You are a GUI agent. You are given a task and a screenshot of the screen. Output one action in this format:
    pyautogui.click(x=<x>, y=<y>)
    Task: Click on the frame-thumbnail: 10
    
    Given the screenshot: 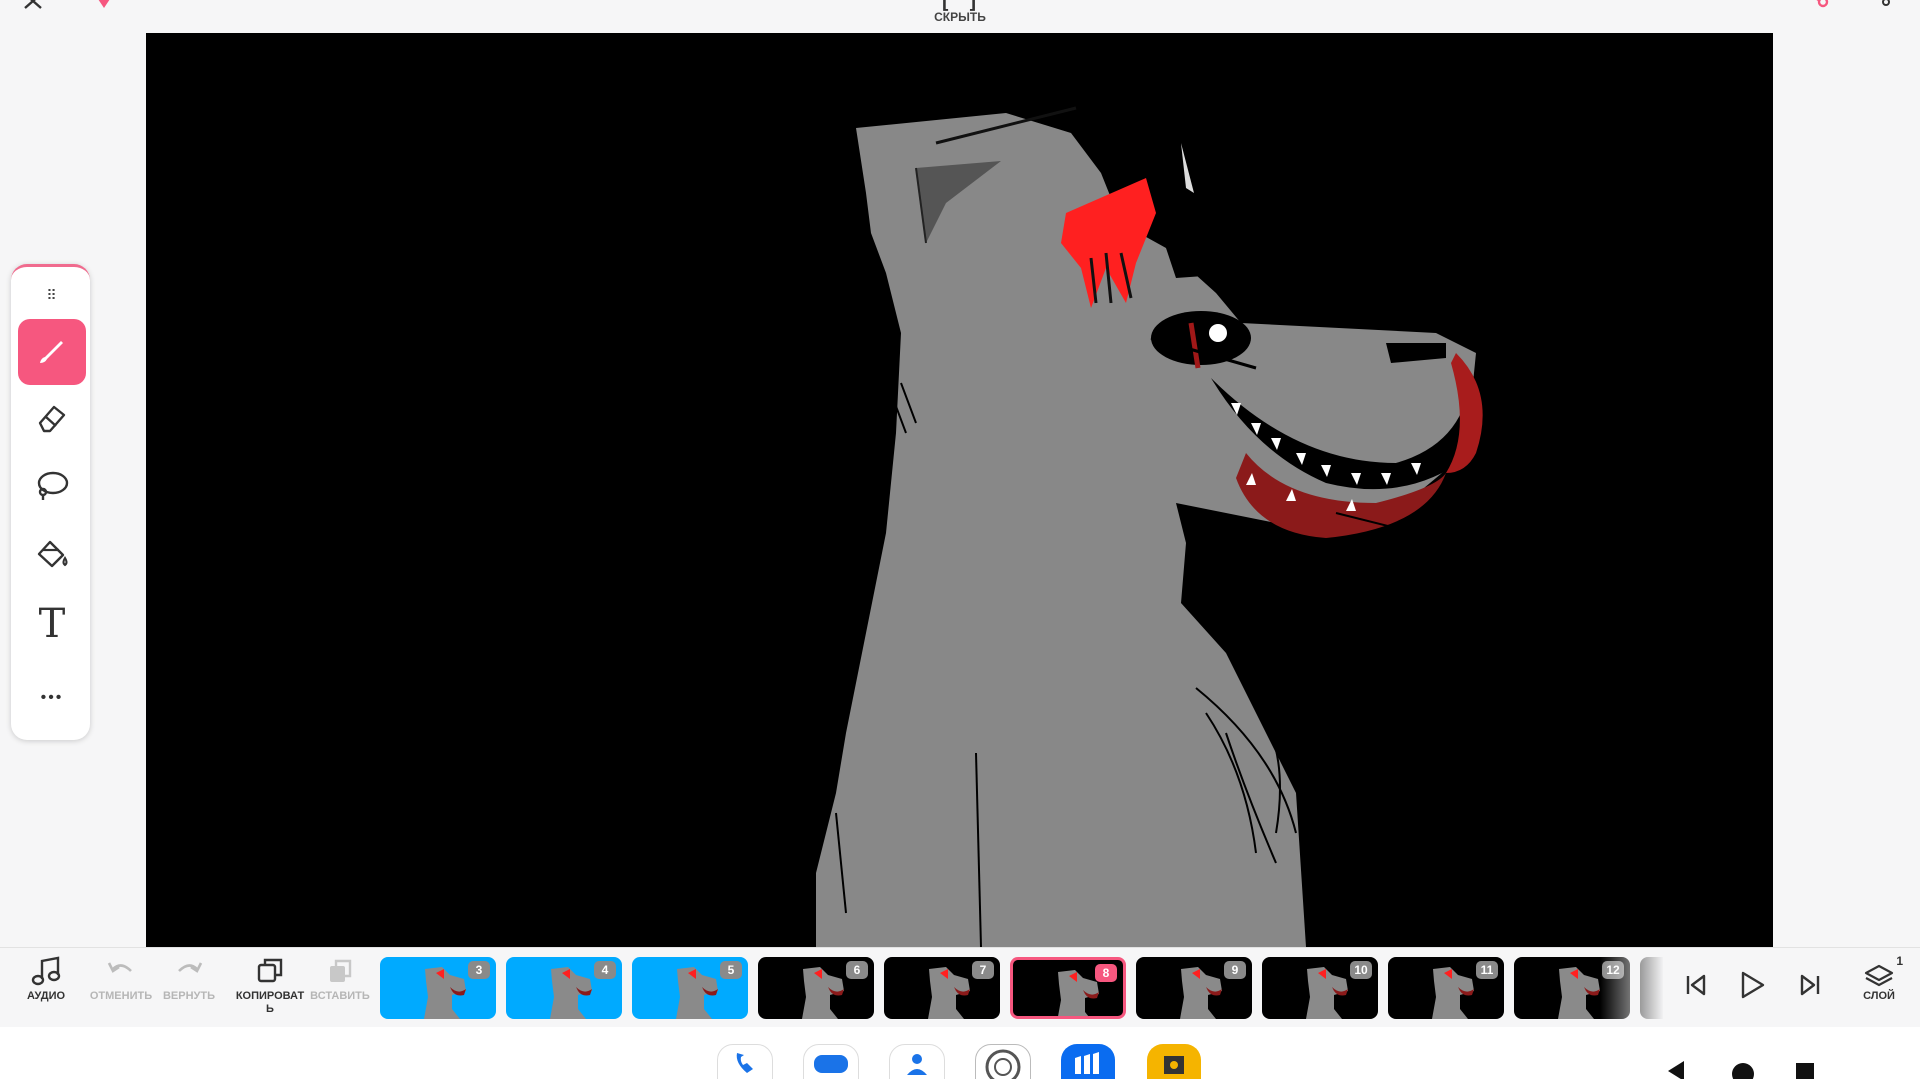 What is the action you would take?
    pyautogui.click(x=1320, y=988)
    